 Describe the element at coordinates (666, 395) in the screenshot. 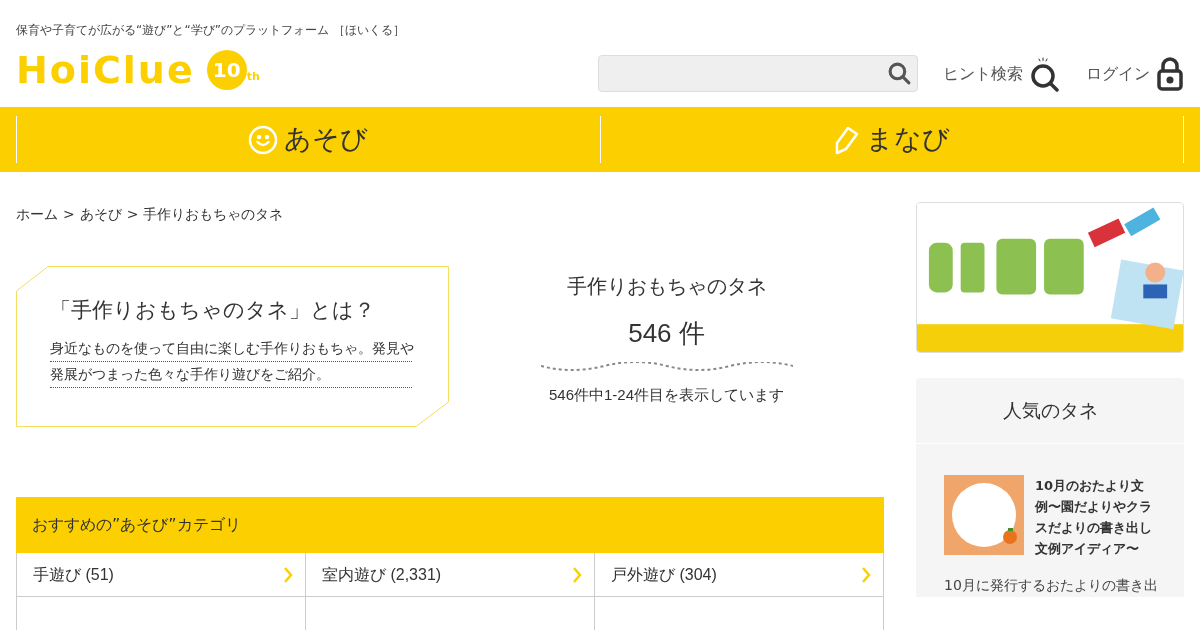

I see `result-range: 546件中1-24件目を表示しています` at that location.